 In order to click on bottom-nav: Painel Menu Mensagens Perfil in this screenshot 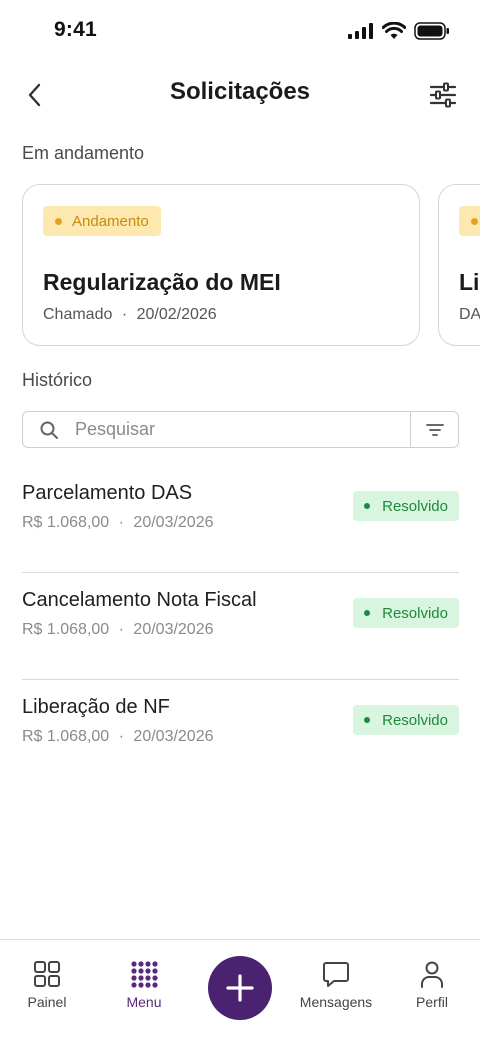, I will do `click(240, 989)`.